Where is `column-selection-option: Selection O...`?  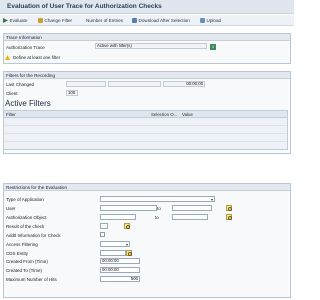
column-selection-option: Selection O... is located at coordinates (164, 114).